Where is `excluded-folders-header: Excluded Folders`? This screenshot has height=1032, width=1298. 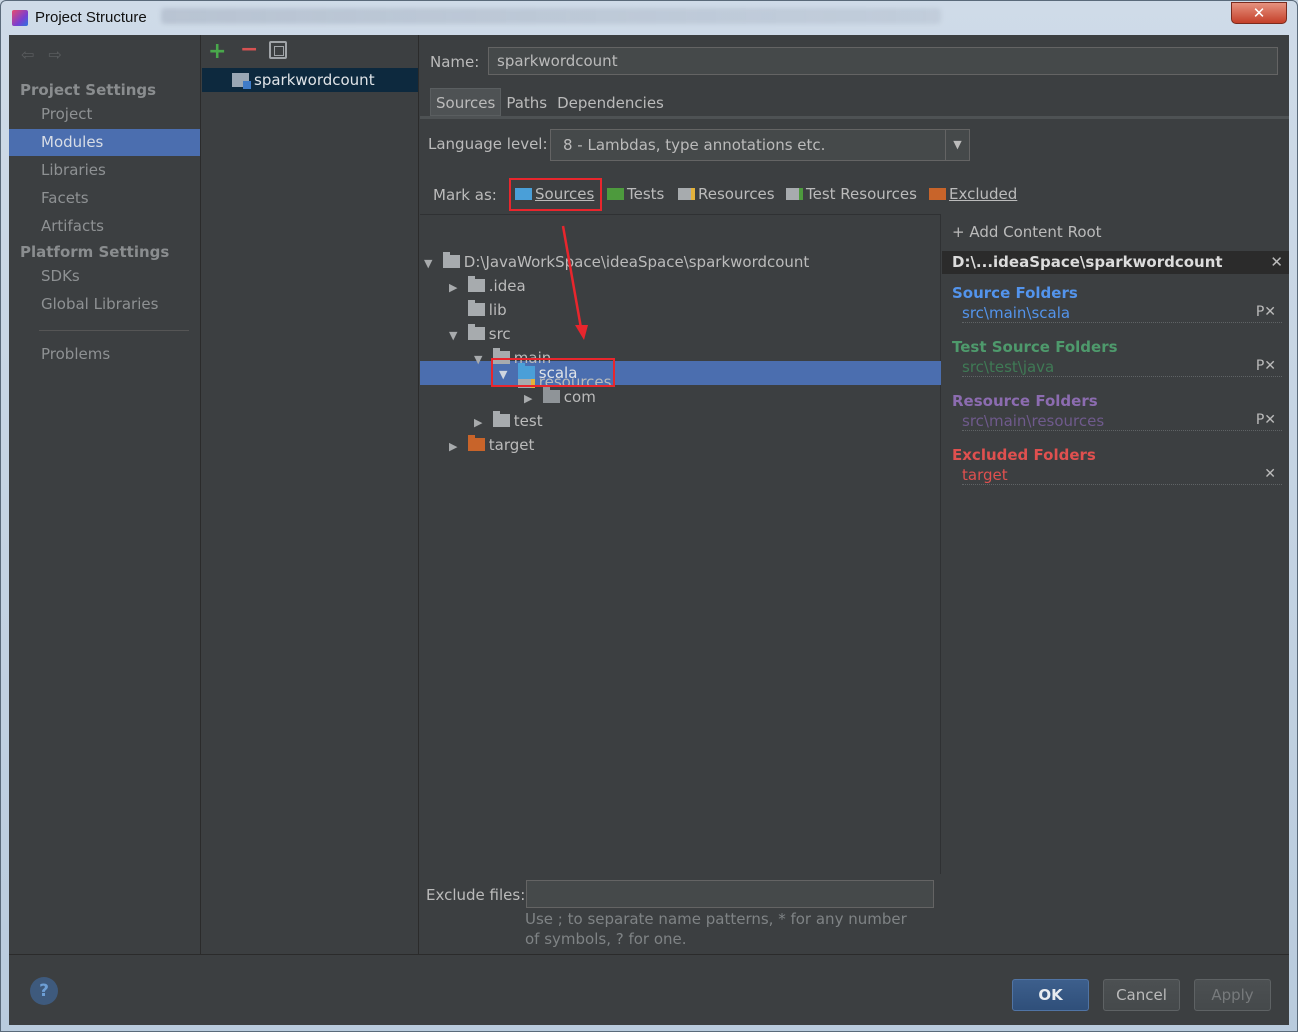 excluded-folders-header: Excluded Folders is located at coordinates (1024, 455).